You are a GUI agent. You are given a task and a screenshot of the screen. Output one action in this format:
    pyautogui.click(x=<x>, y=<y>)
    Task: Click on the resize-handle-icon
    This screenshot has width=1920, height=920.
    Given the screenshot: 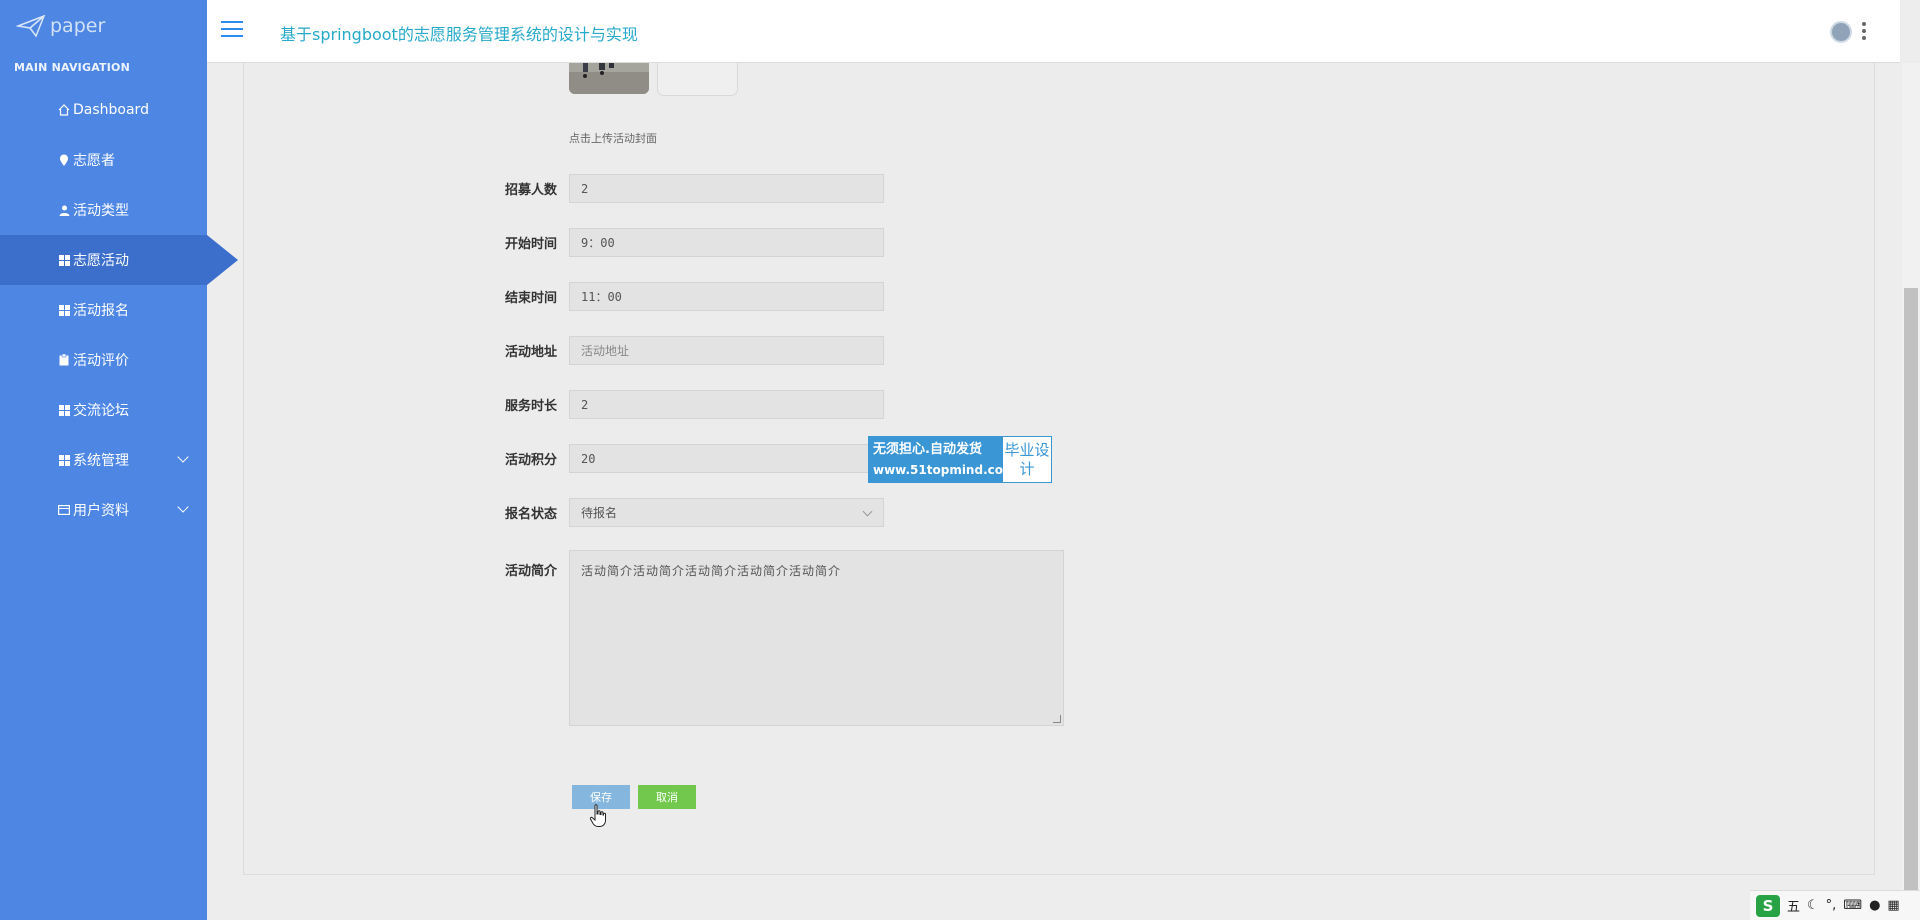 What is the action you would take?
    pyautogui.click(x=1057, y=719)
    